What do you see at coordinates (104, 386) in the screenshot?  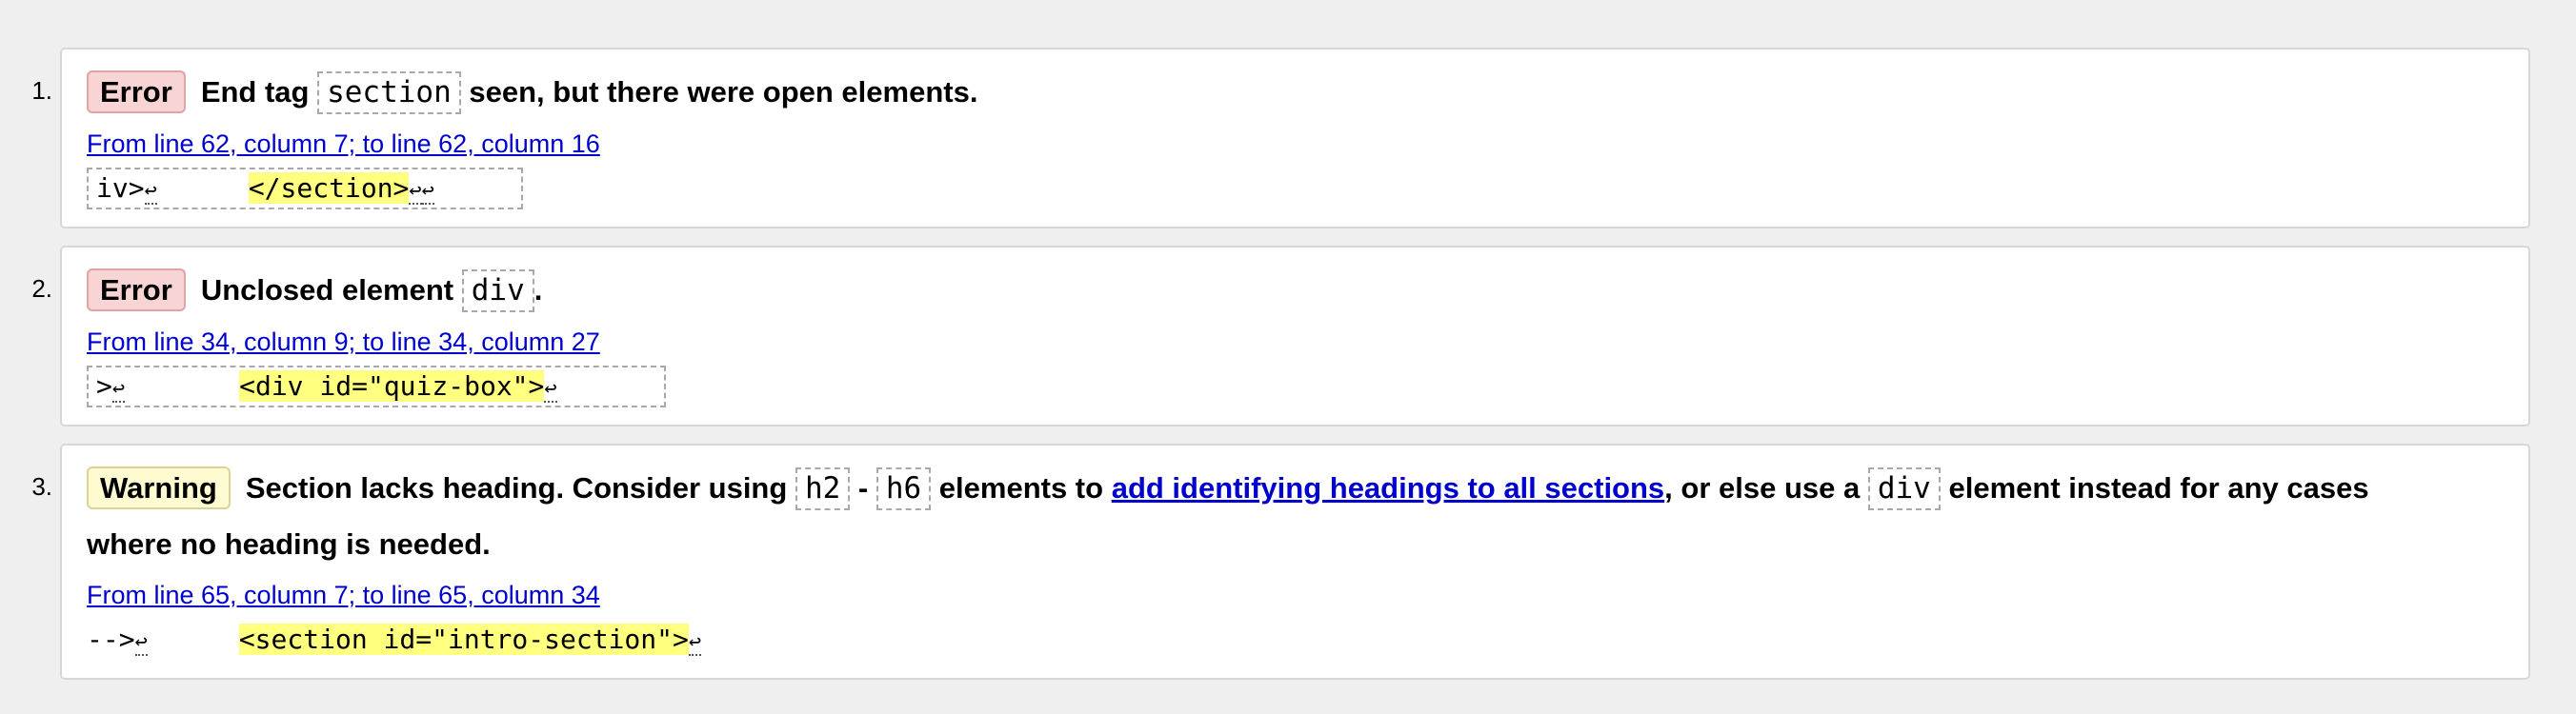 I see `extract-context: >` at bounding box center [104, 386].